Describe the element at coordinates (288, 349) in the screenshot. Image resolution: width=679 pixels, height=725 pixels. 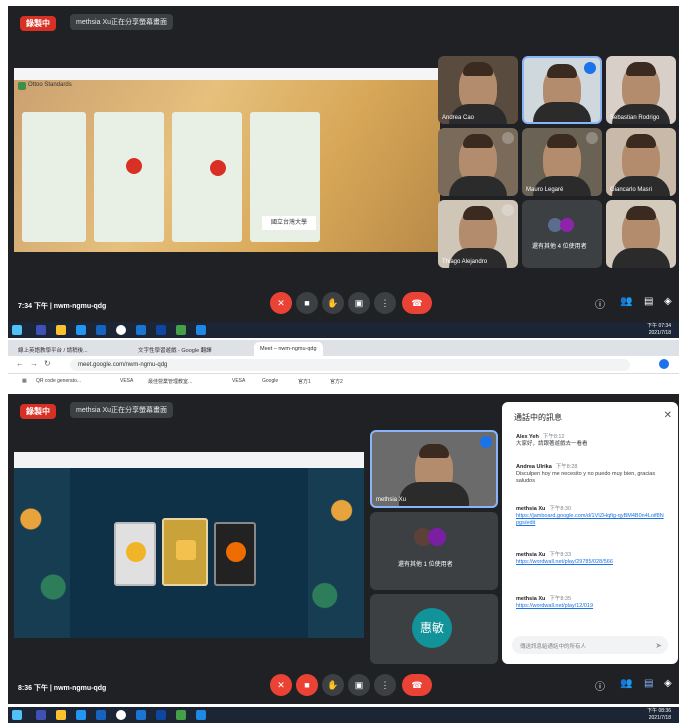
I see `browser-tab-active: Meet – nwm-ngmu-qdg` at that location.